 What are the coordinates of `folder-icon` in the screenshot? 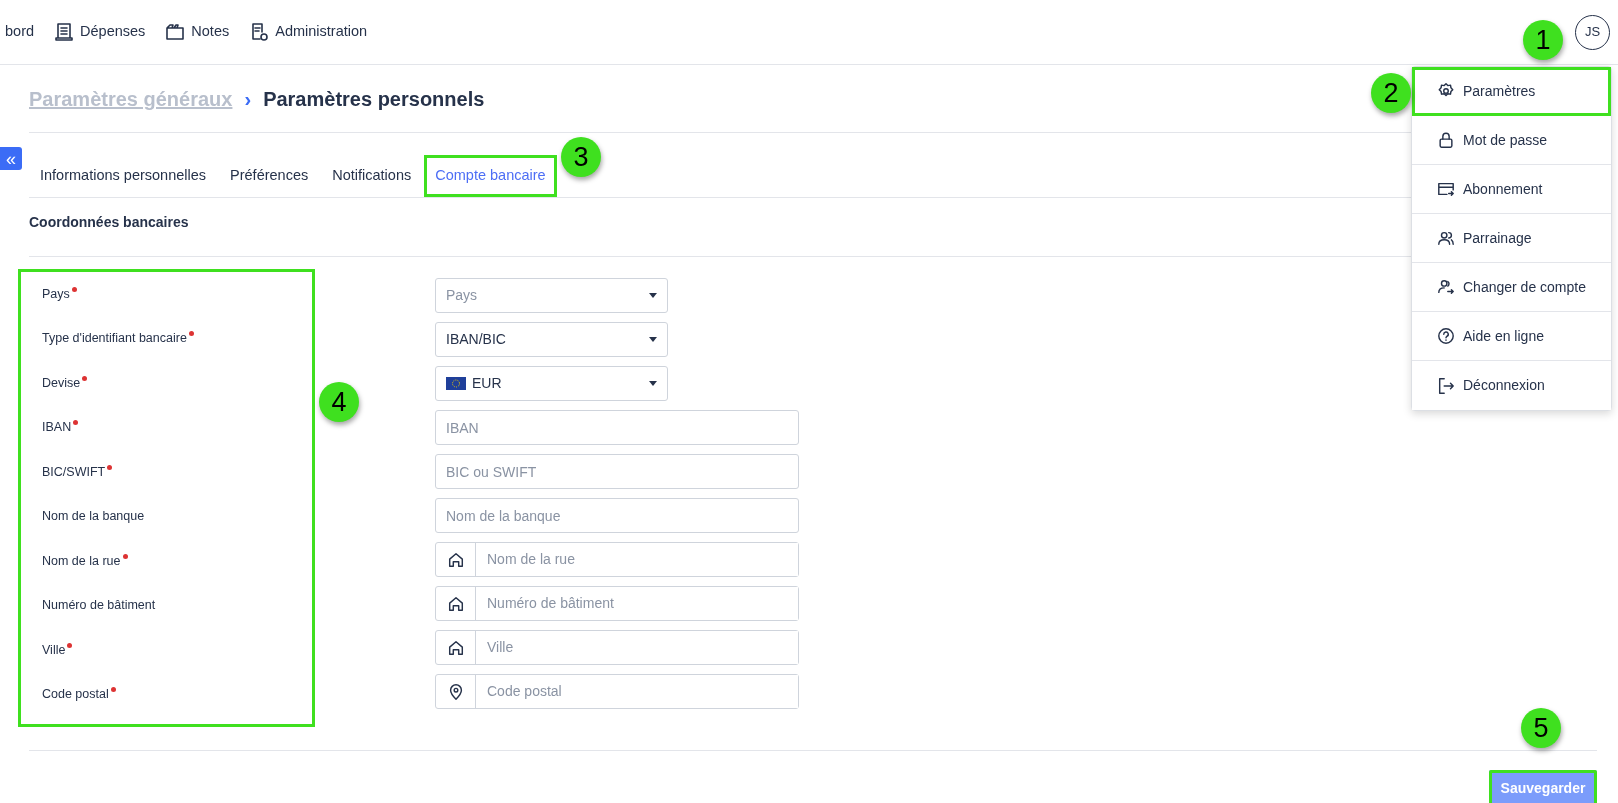 It's located at (175, 32).